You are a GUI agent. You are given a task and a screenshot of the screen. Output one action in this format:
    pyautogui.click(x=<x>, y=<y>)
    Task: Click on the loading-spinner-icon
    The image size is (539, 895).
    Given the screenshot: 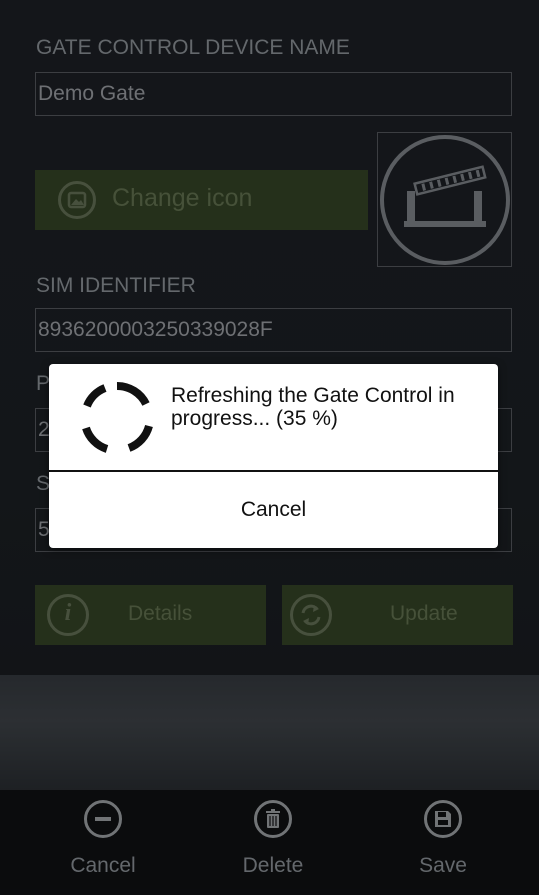 What is the action you would take?
    pyautogui.click(x=117, y=417)
    